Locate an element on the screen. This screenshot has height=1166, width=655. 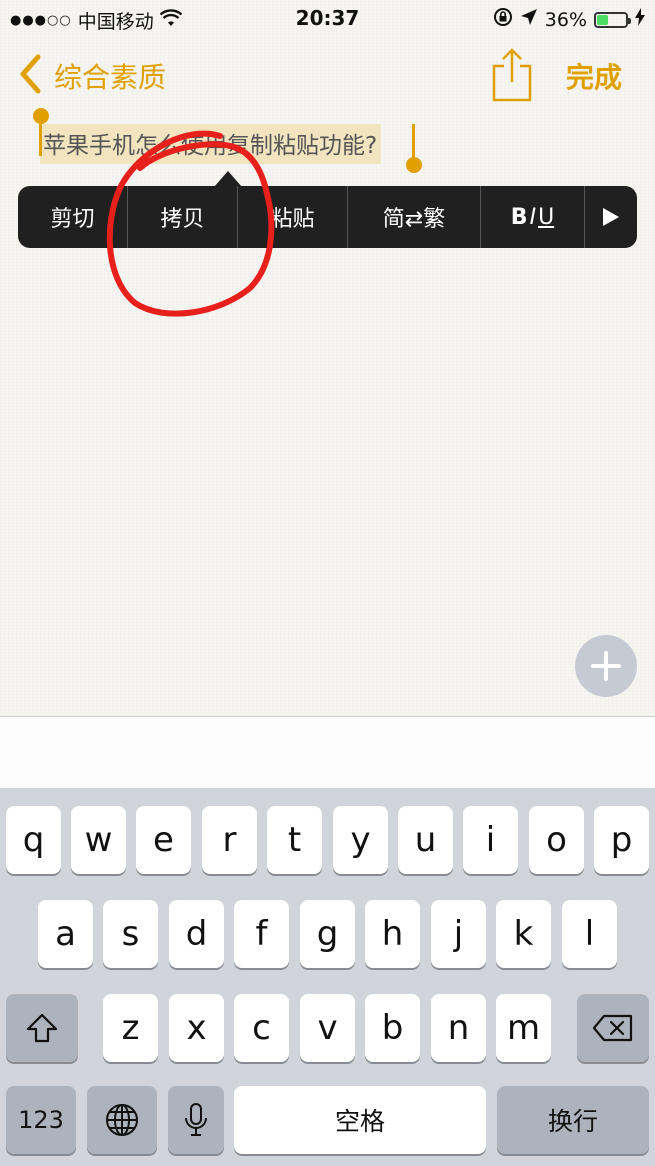
status-right: 36% is located at coordinates (569, 19).